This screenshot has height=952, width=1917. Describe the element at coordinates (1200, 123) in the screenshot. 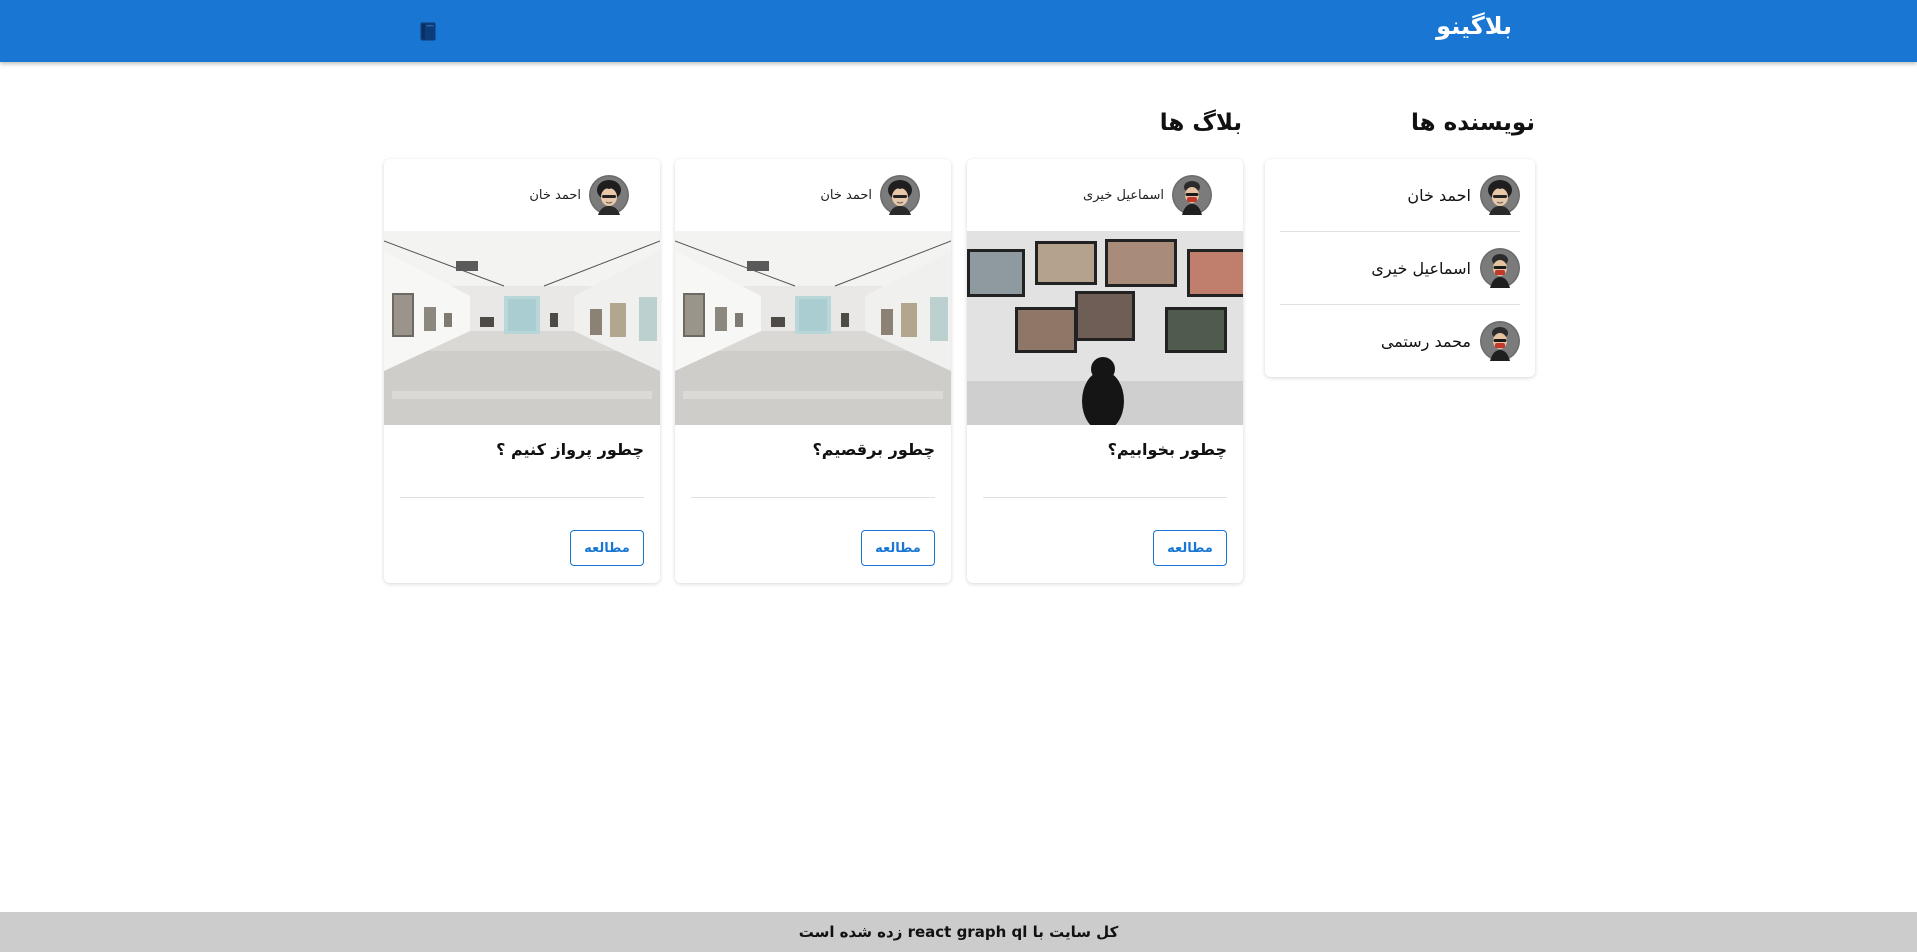

I see `blogs-title: بلاگ ها` at that location.